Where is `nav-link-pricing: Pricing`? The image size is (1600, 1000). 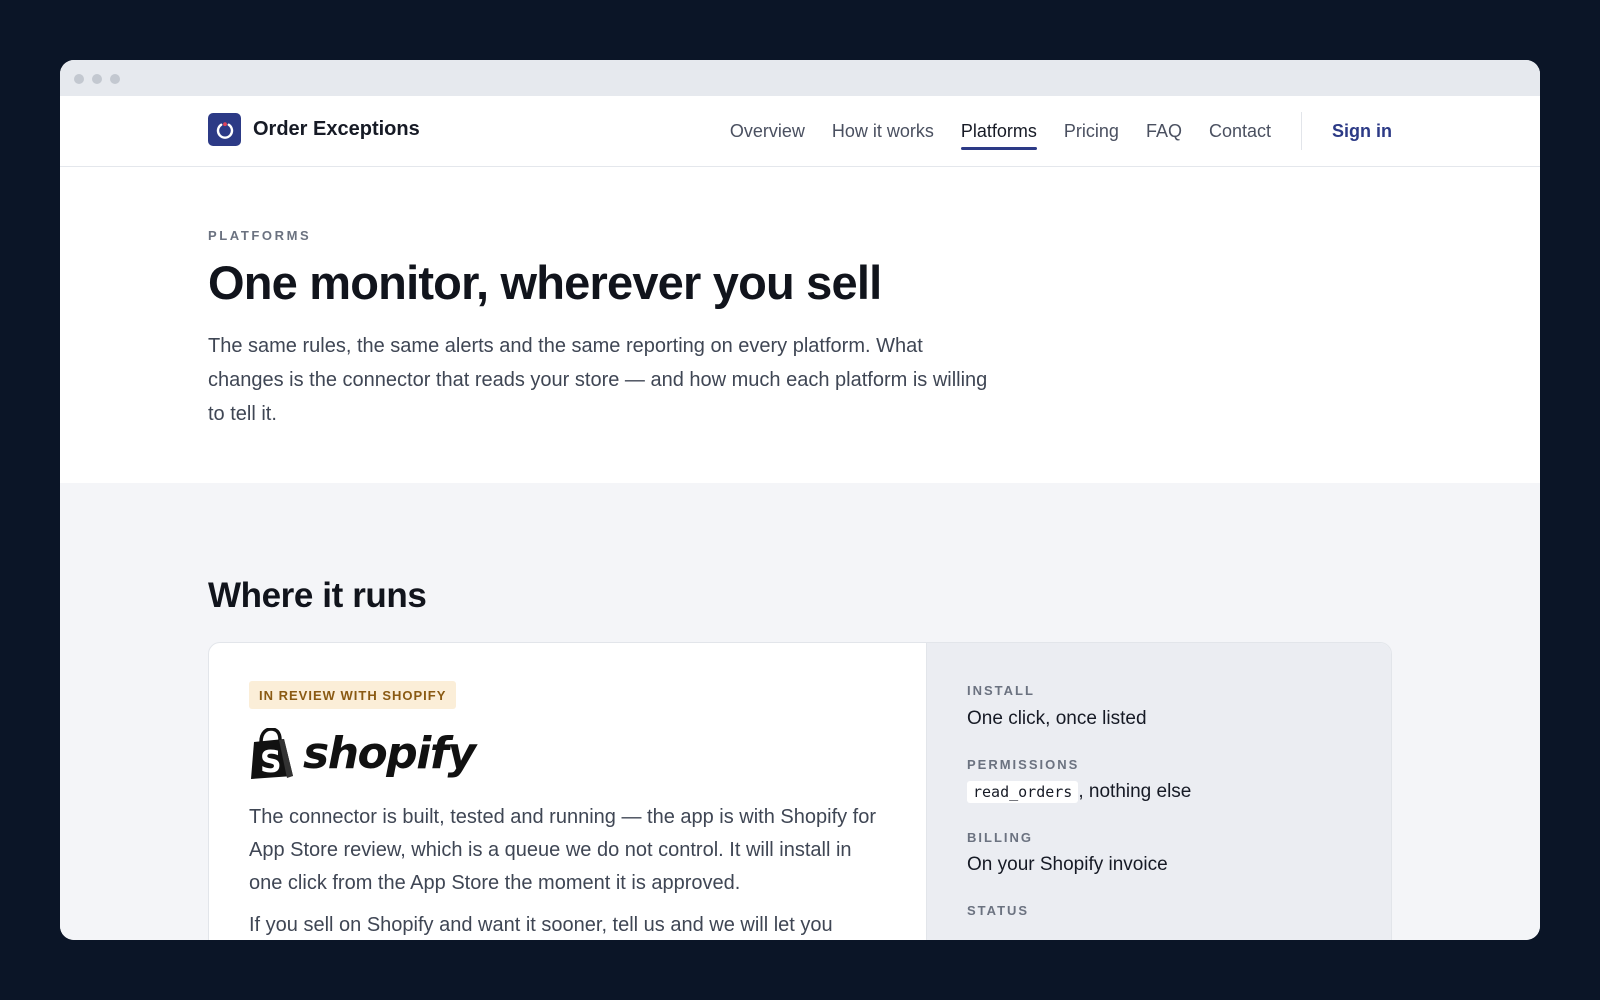
nav-link-pricing: Pricing is located at coordinates (1091, 131).